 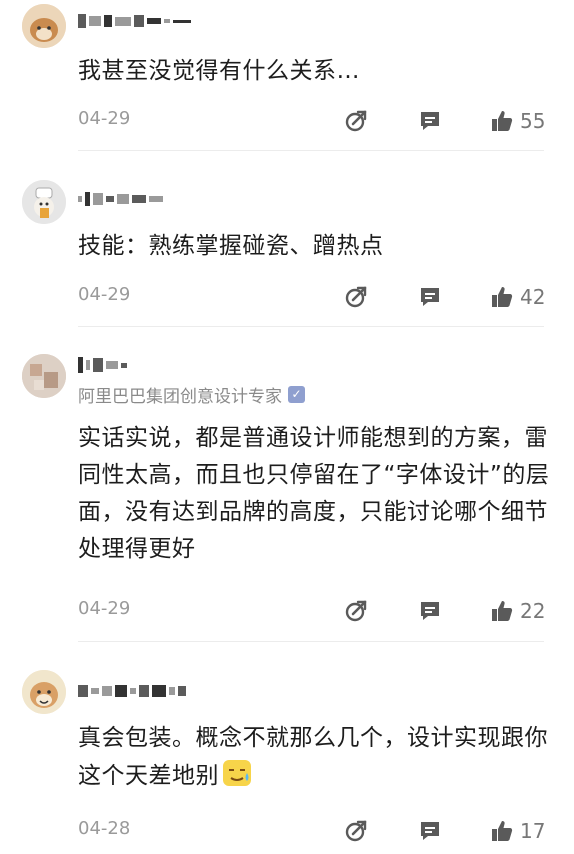 I want to click on like-button: 17, so click(x=517, y=831).